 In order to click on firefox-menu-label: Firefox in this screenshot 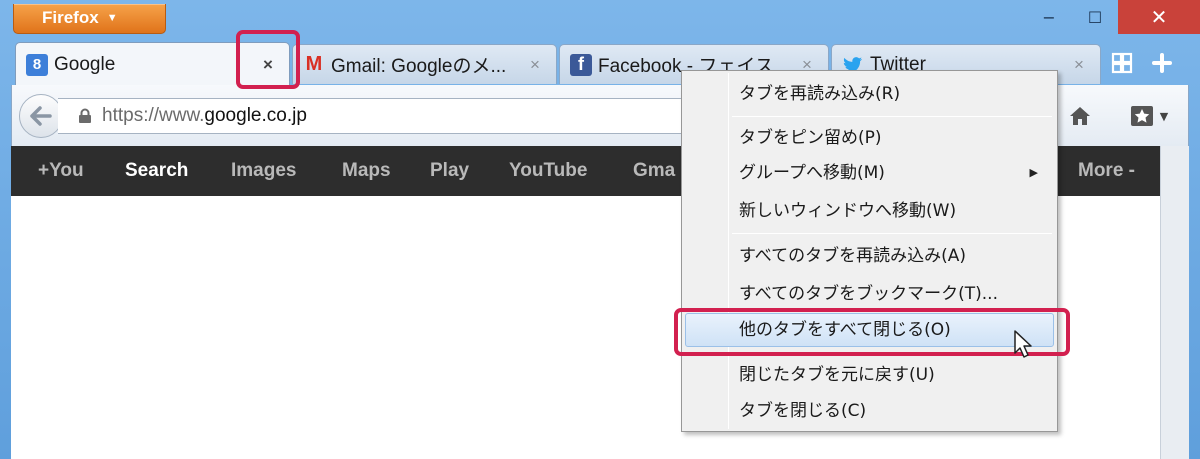, I will do `click(70, 17)`.